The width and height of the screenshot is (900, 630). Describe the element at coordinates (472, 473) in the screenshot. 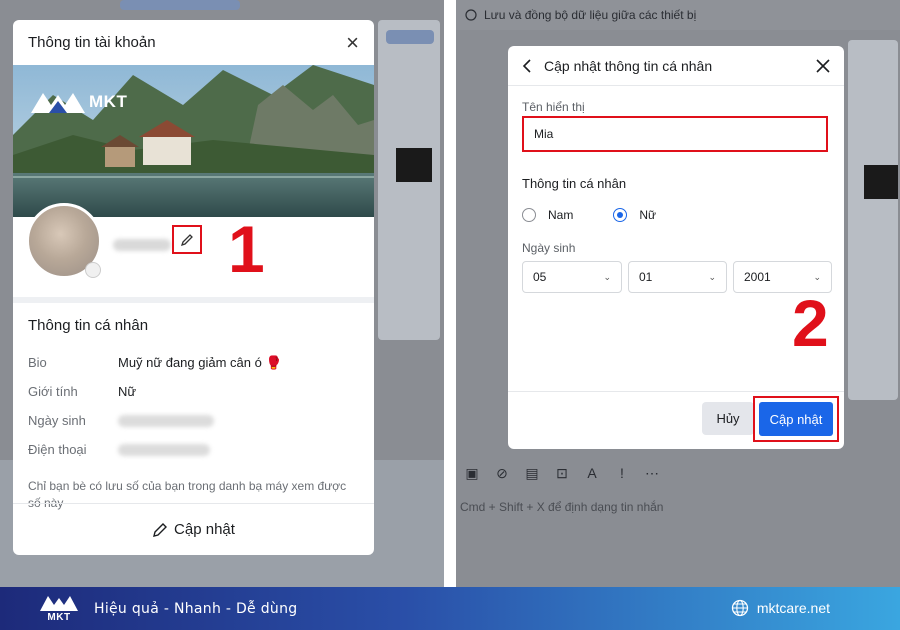

I see `image-icon: ▣` at that location.